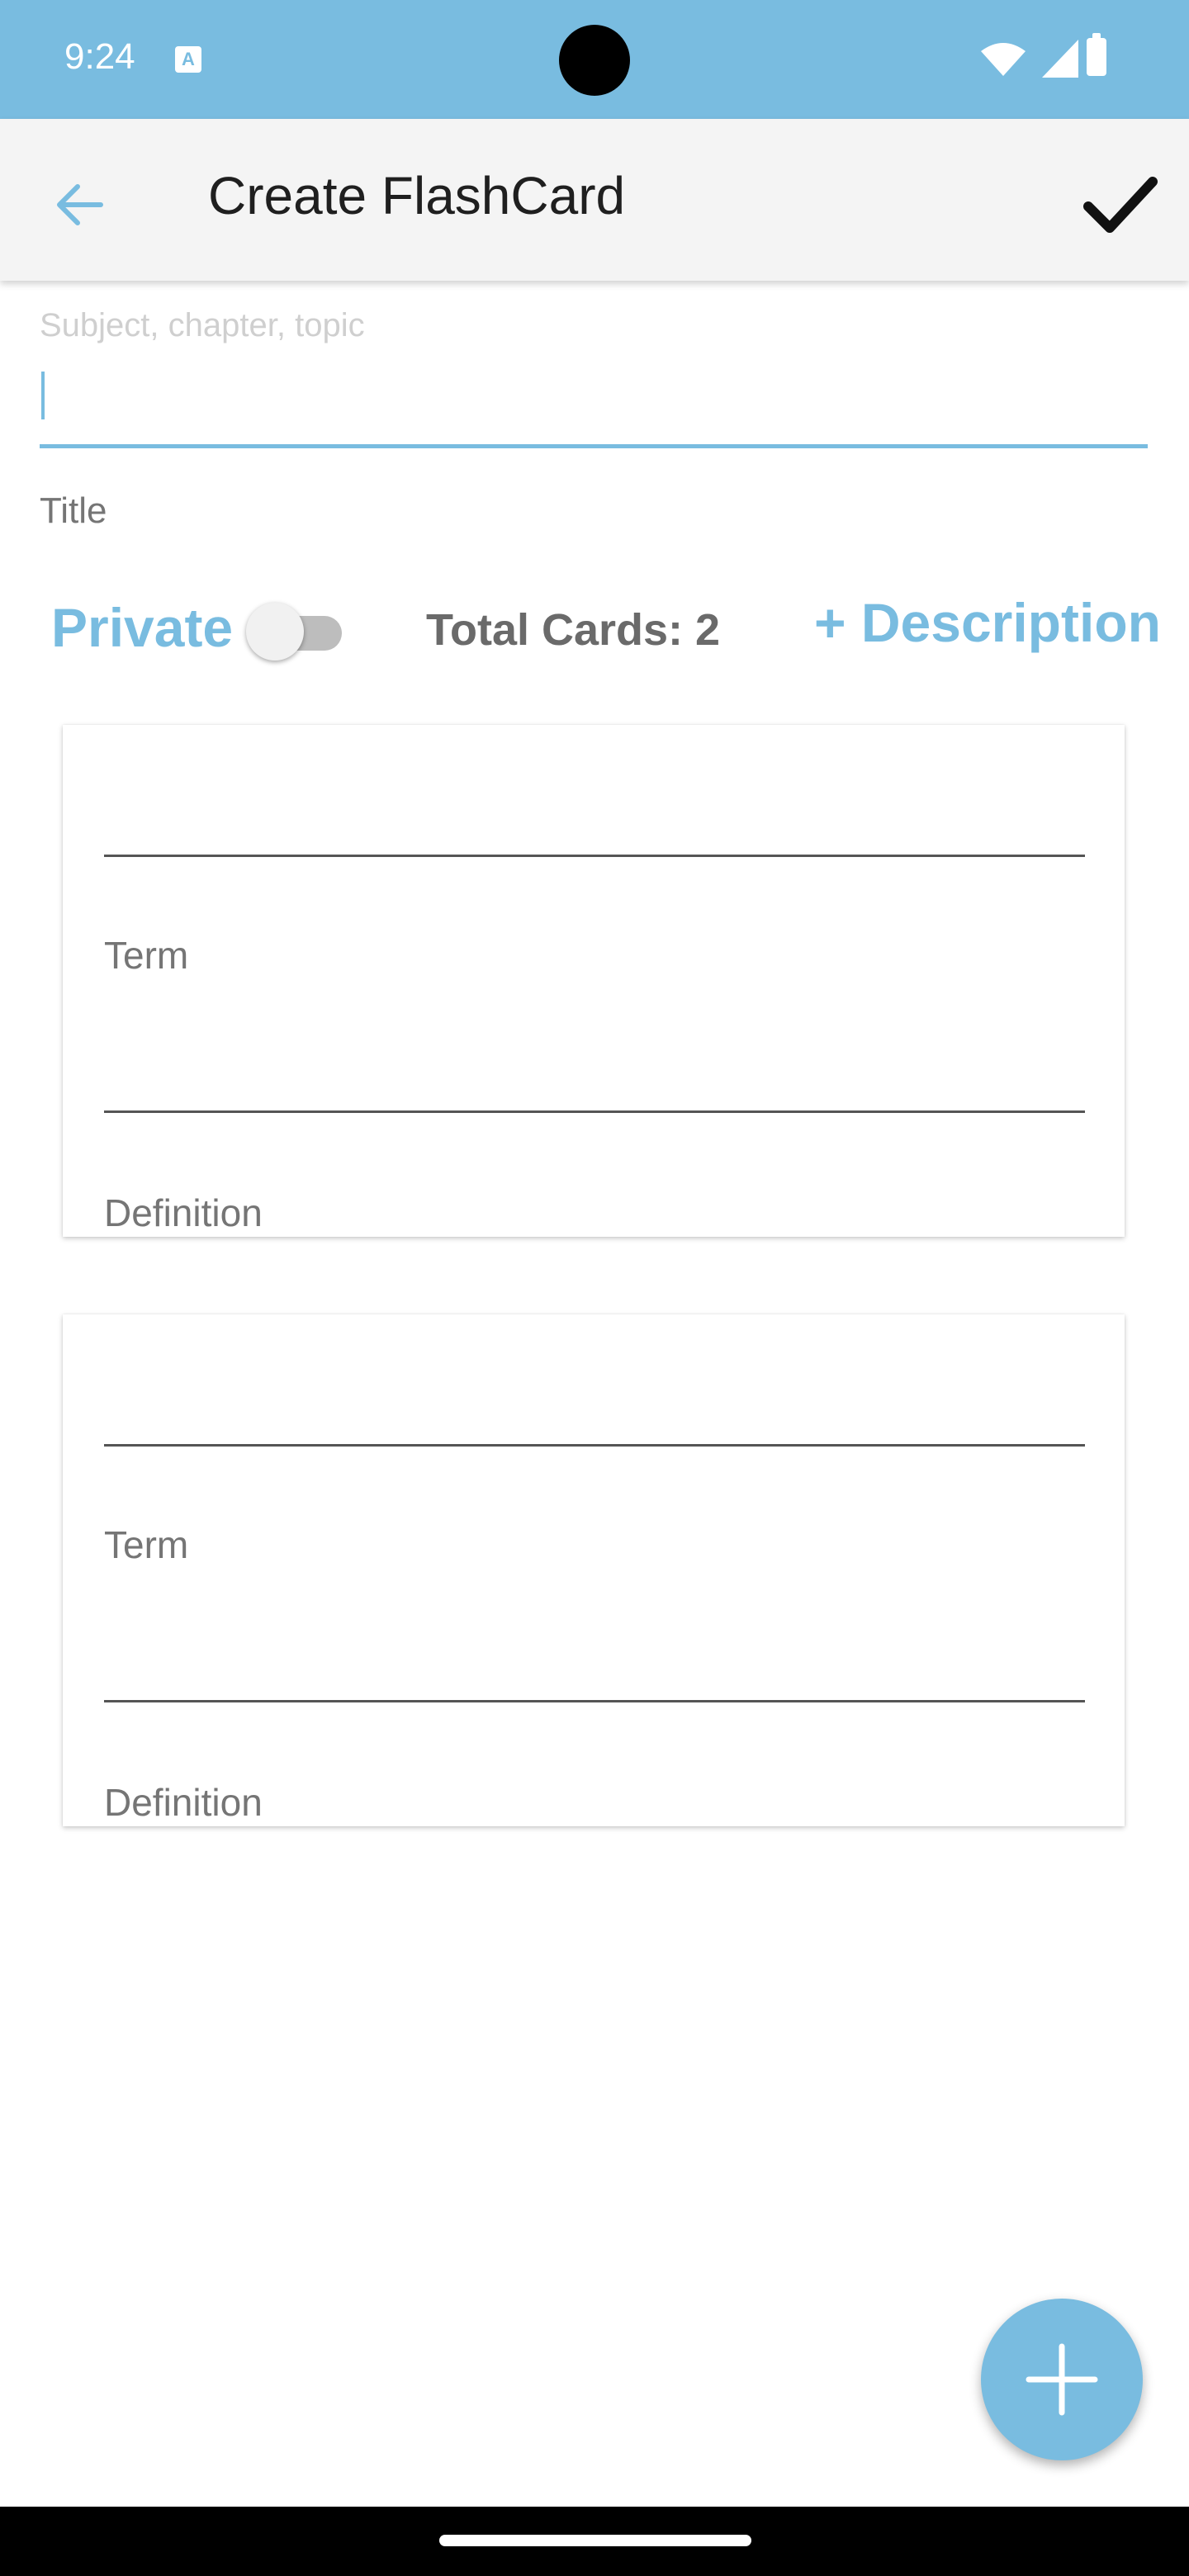  I want to click on save-button, so click(1118, 204).